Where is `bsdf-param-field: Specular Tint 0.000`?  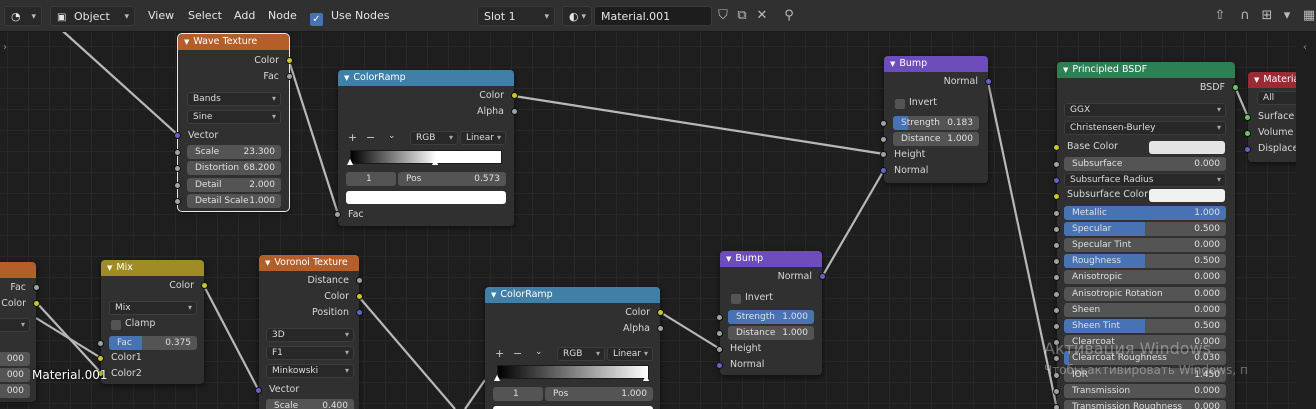
bsdf-param-field: Specular Tint 0.000 is located at coordinates (1145, 245).